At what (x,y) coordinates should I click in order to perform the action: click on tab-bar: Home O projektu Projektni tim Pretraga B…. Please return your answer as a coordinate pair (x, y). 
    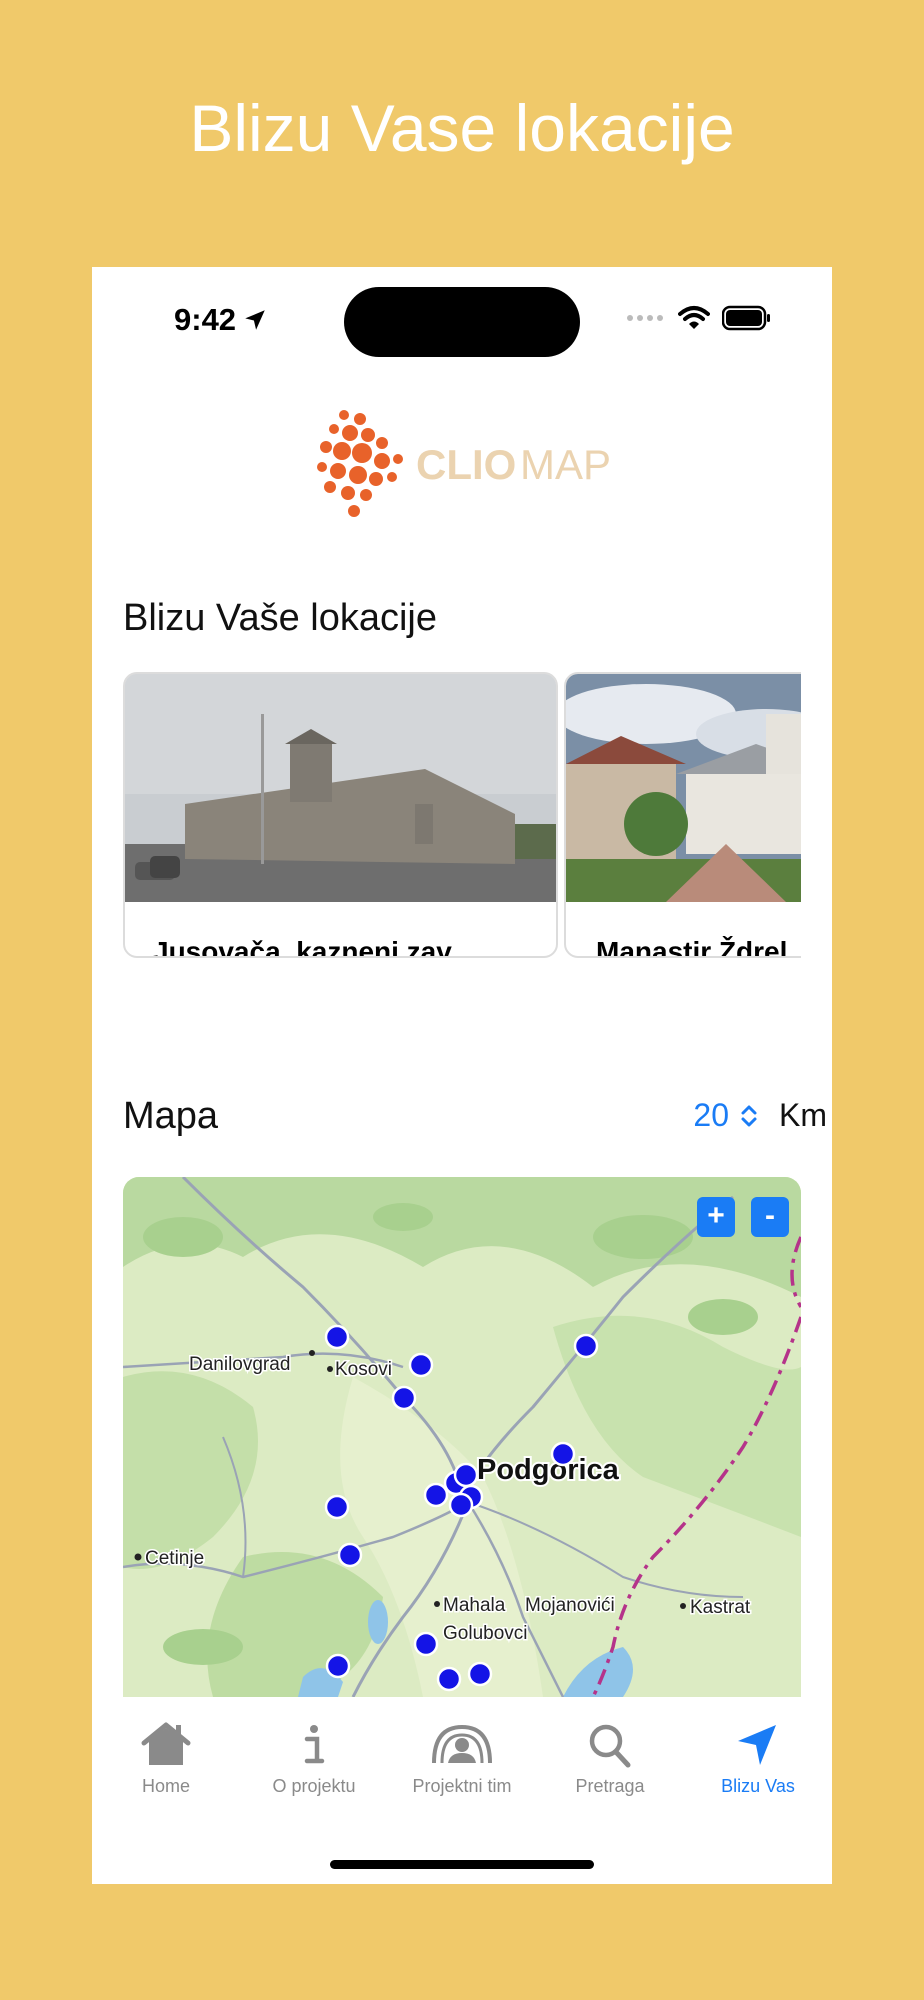
    Looking at the image, I should click on (462, 1790).